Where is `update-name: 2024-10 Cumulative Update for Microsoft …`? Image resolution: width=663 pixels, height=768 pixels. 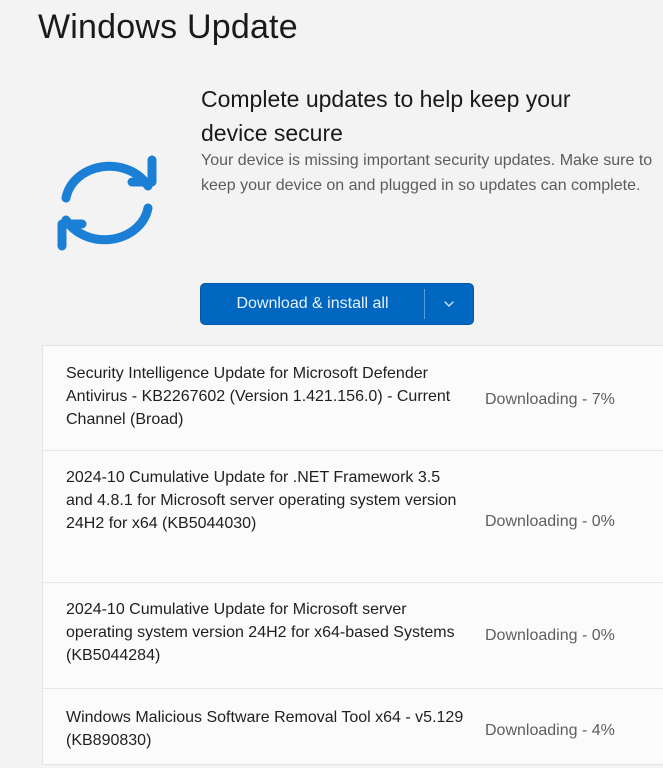 update-name: 2024-10 Cumulative Update for Microsoft … is located at coordinates (260, 632).